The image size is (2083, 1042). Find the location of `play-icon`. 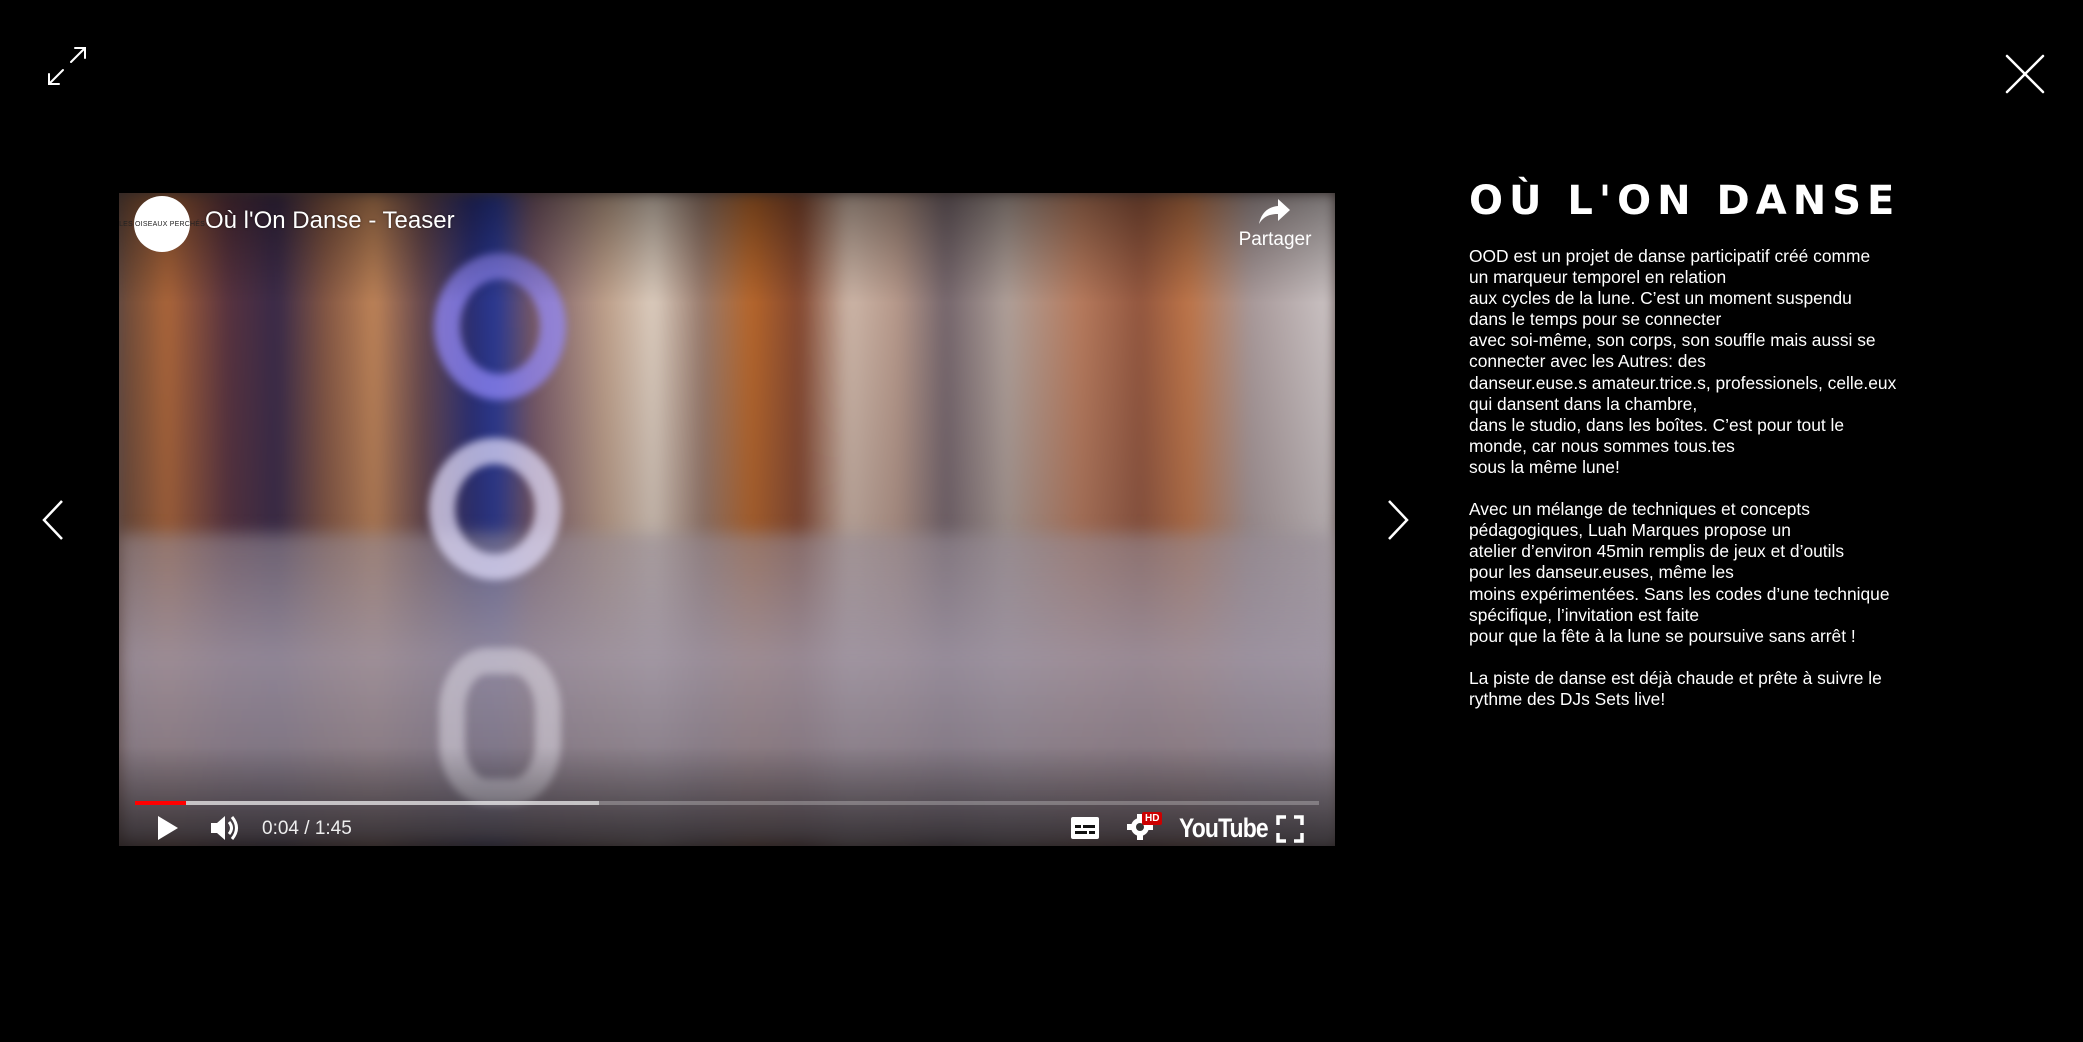

play-icon is located at coordinates (168, 828).